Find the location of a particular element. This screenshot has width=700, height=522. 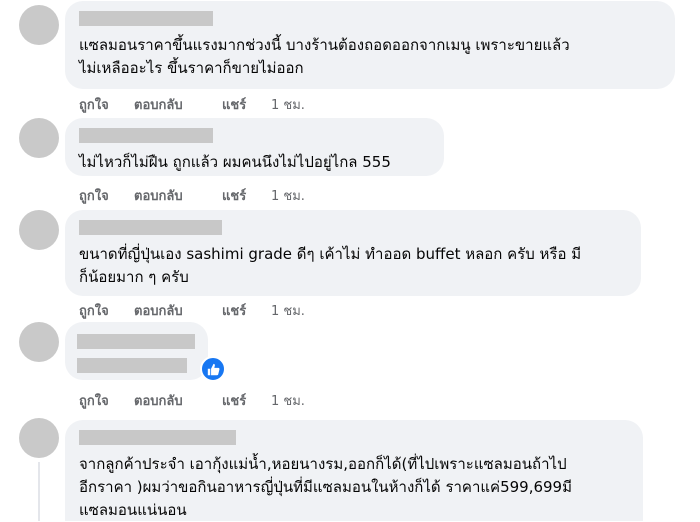

reaction-badge is located at coordinates (213, 369).